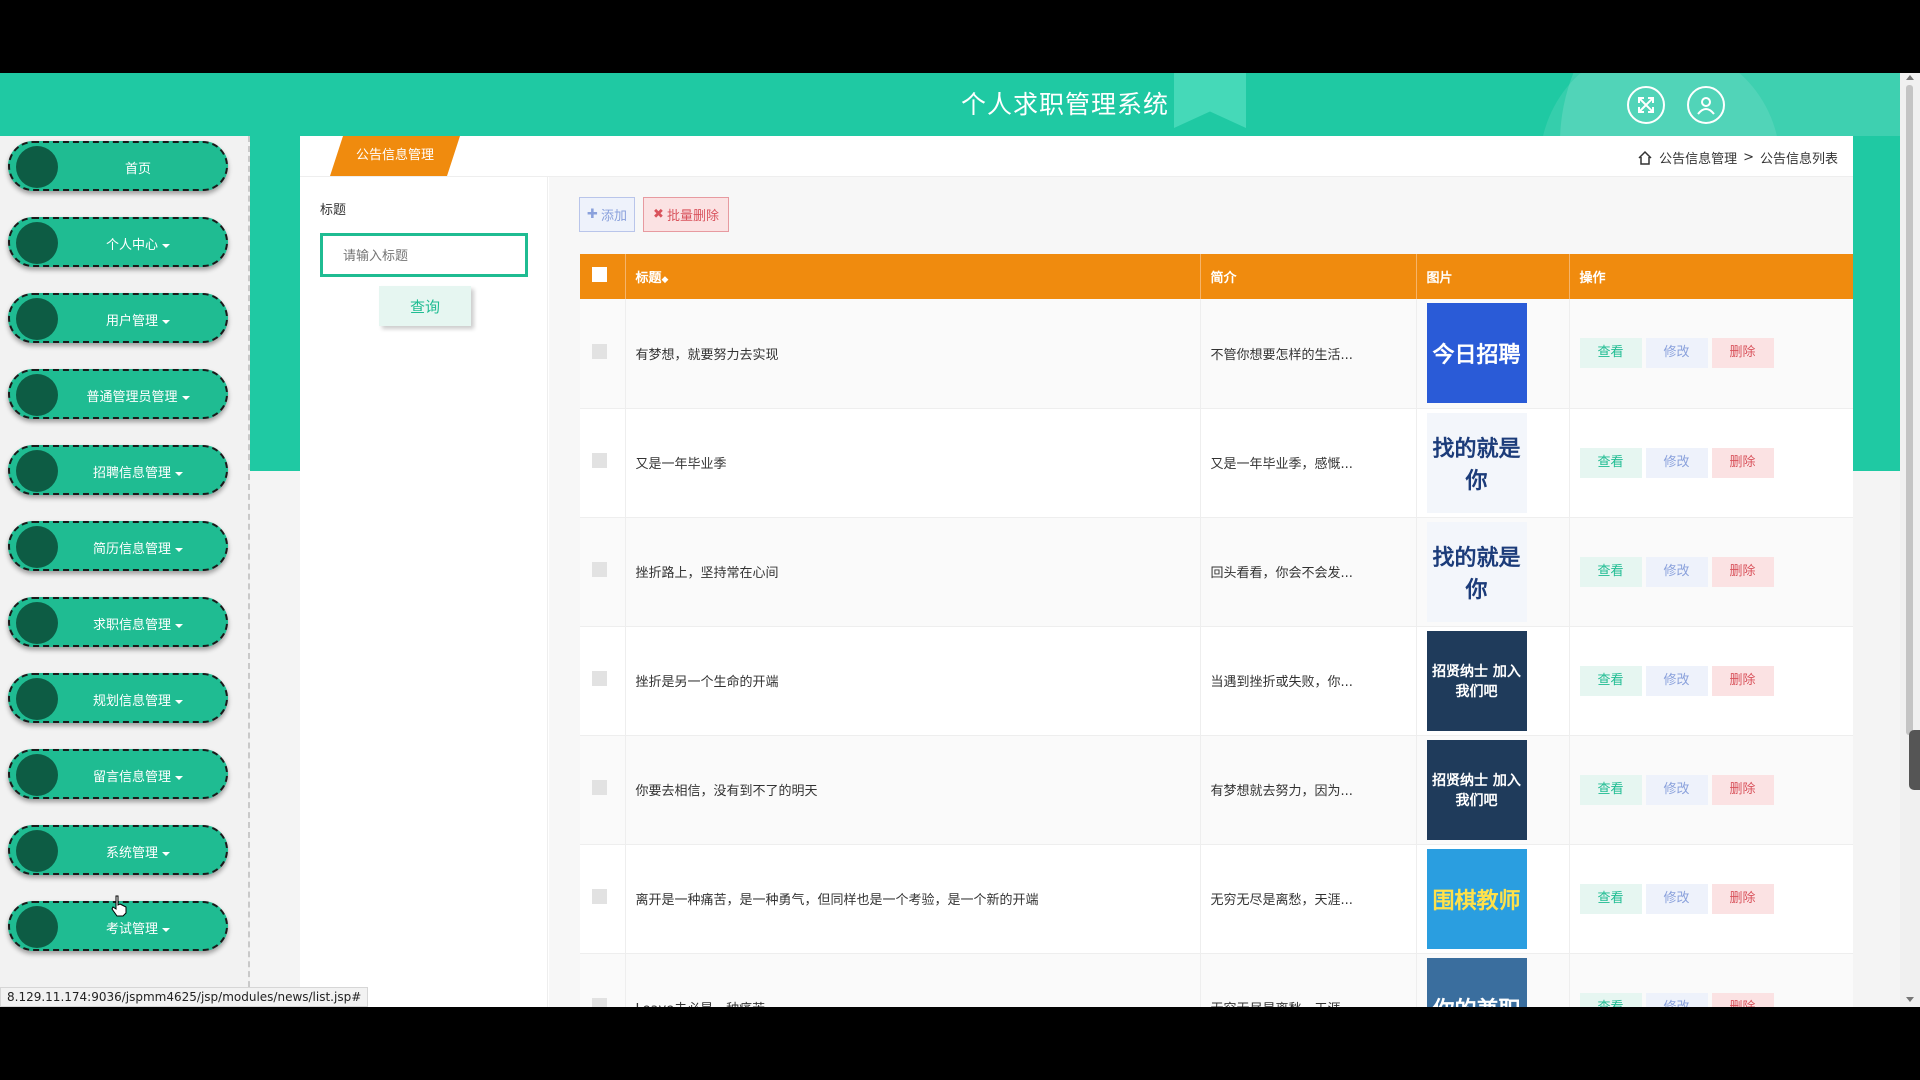 The height and width of the screenshot is (1080, 1920). What do you see at coordinates (913, 790) in the screenshot?
I see `row-title: 你要去相信，没有到不了的明天` at bounding box center [913, 790].